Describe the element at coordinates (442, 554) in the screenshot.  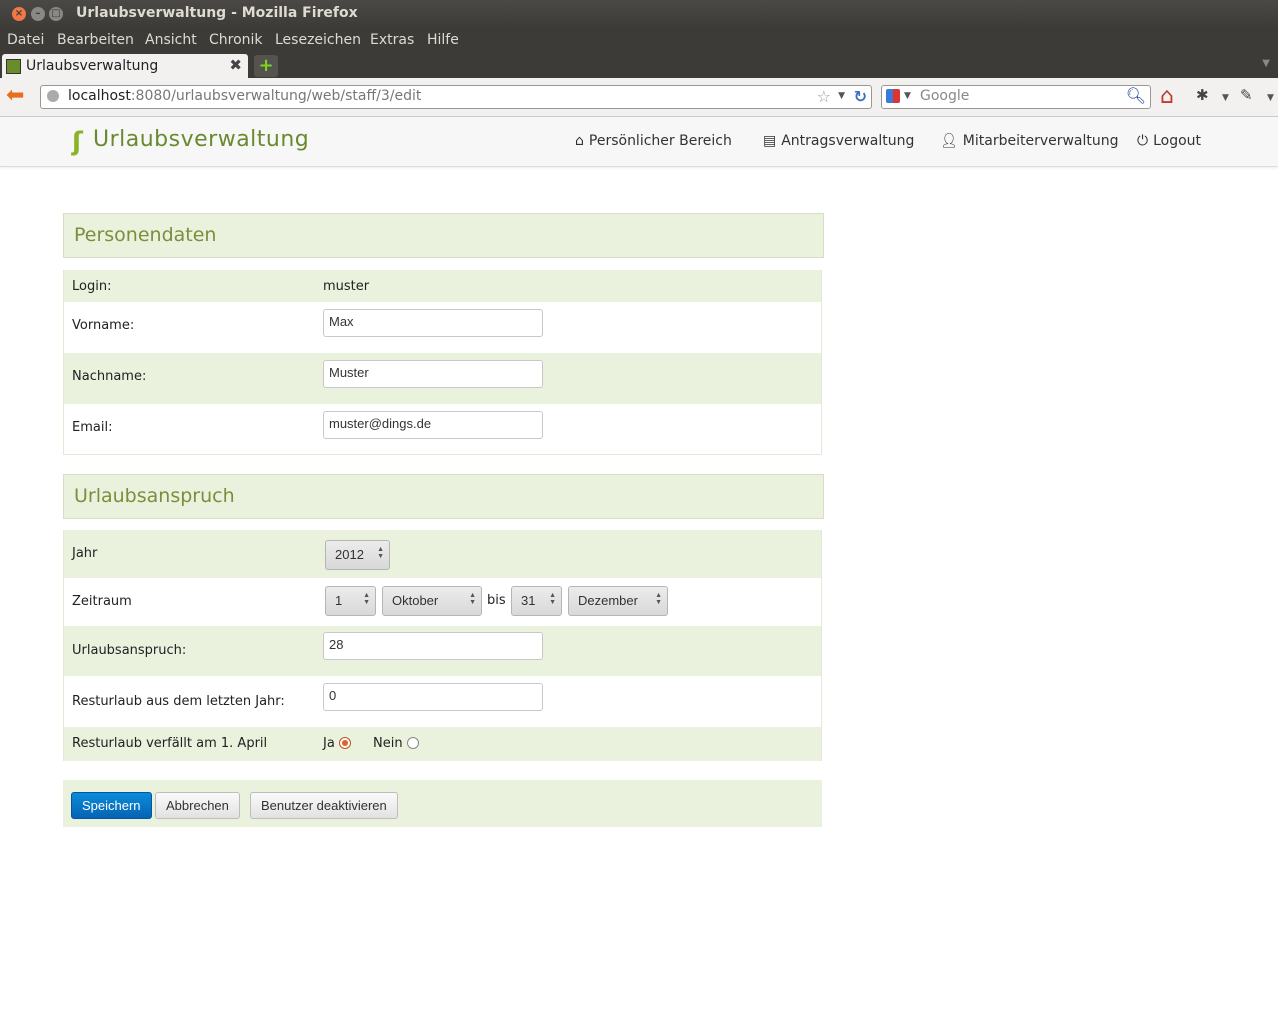
I see `year-row: Jahr 2012 ▲ ▼` at that location.